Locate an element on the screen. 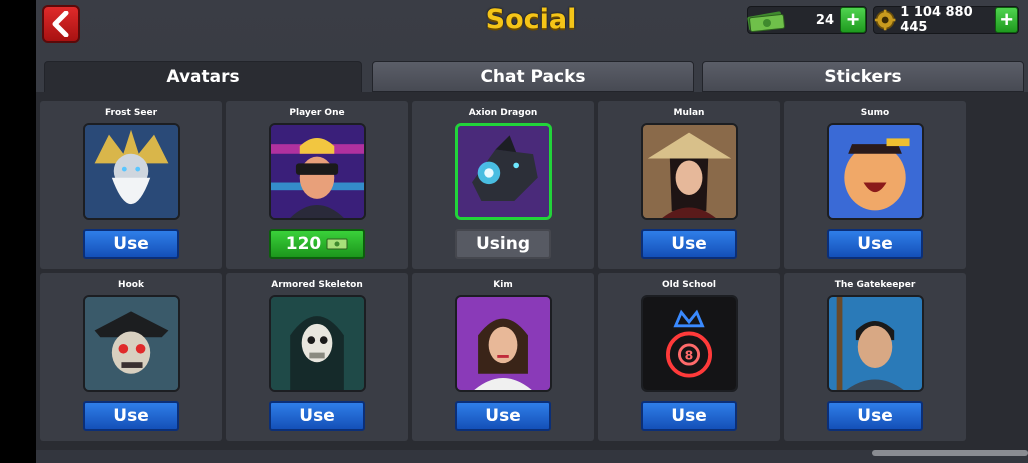 This screenshot has width=1028, height=463. avatar-card-armored-skeleton: Armored Skeleton Use is located at coordinates (317, 357).